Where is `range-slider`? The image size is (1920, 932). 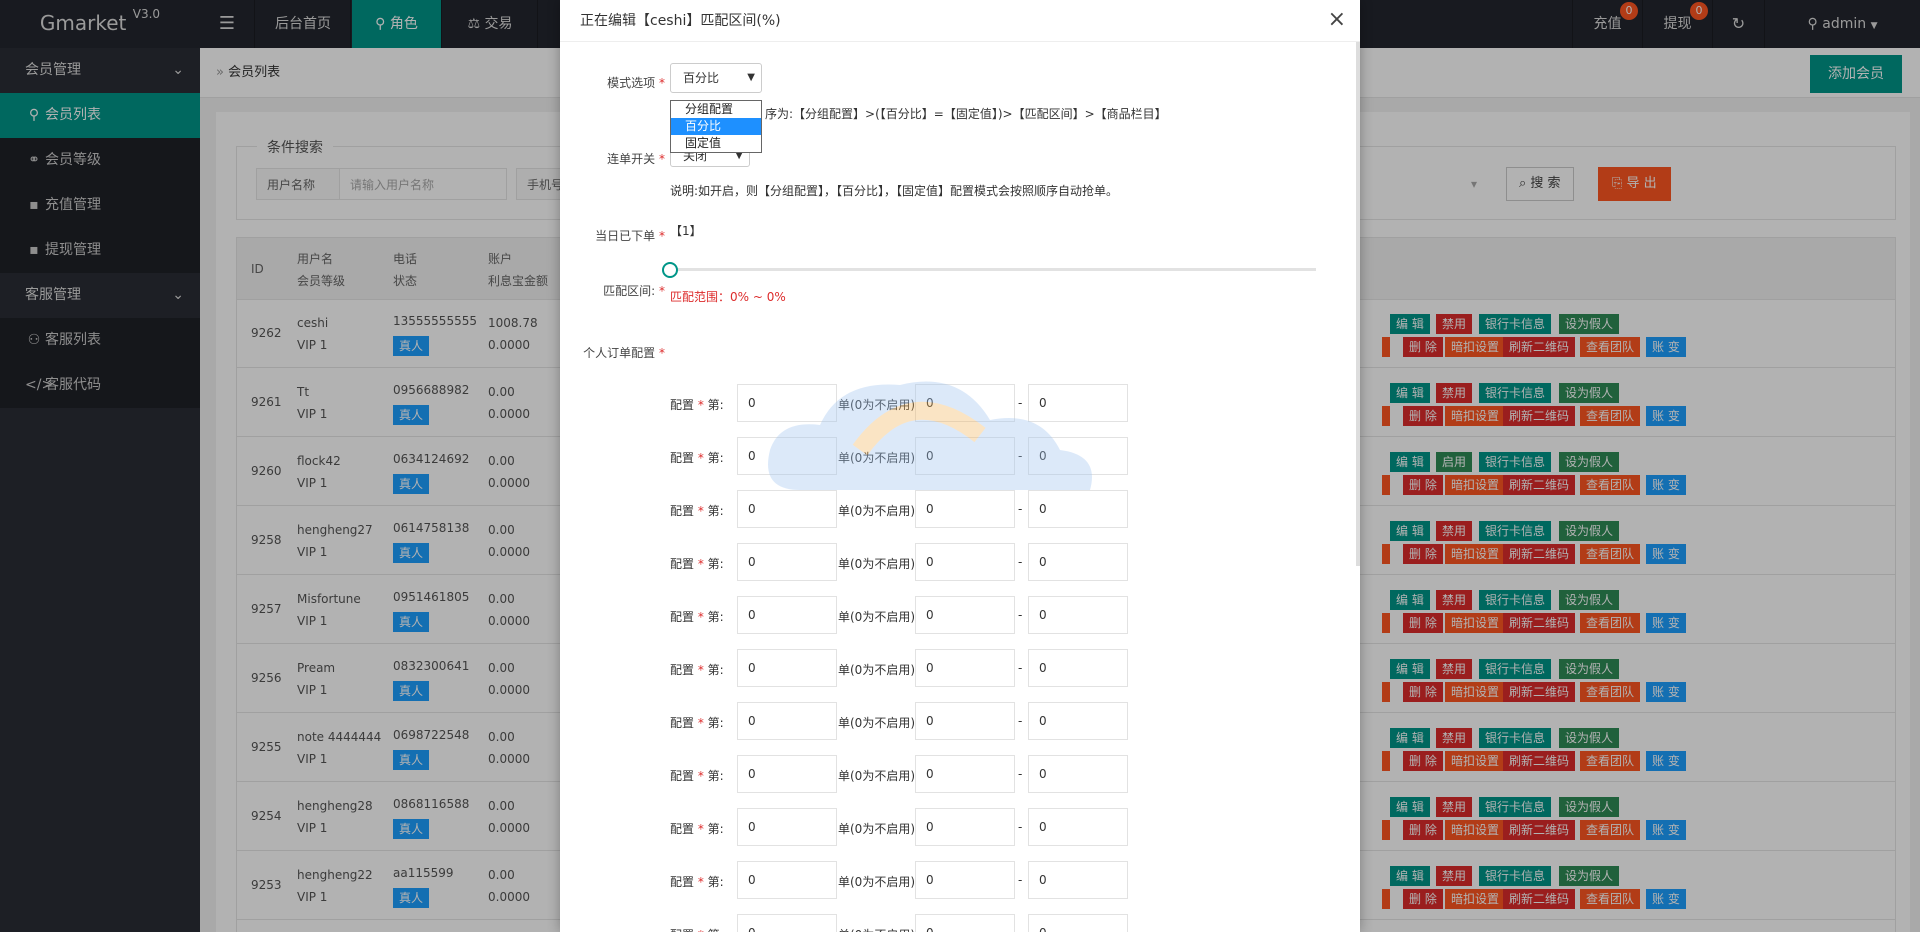 range-slider is located at coordinates (993, 269).